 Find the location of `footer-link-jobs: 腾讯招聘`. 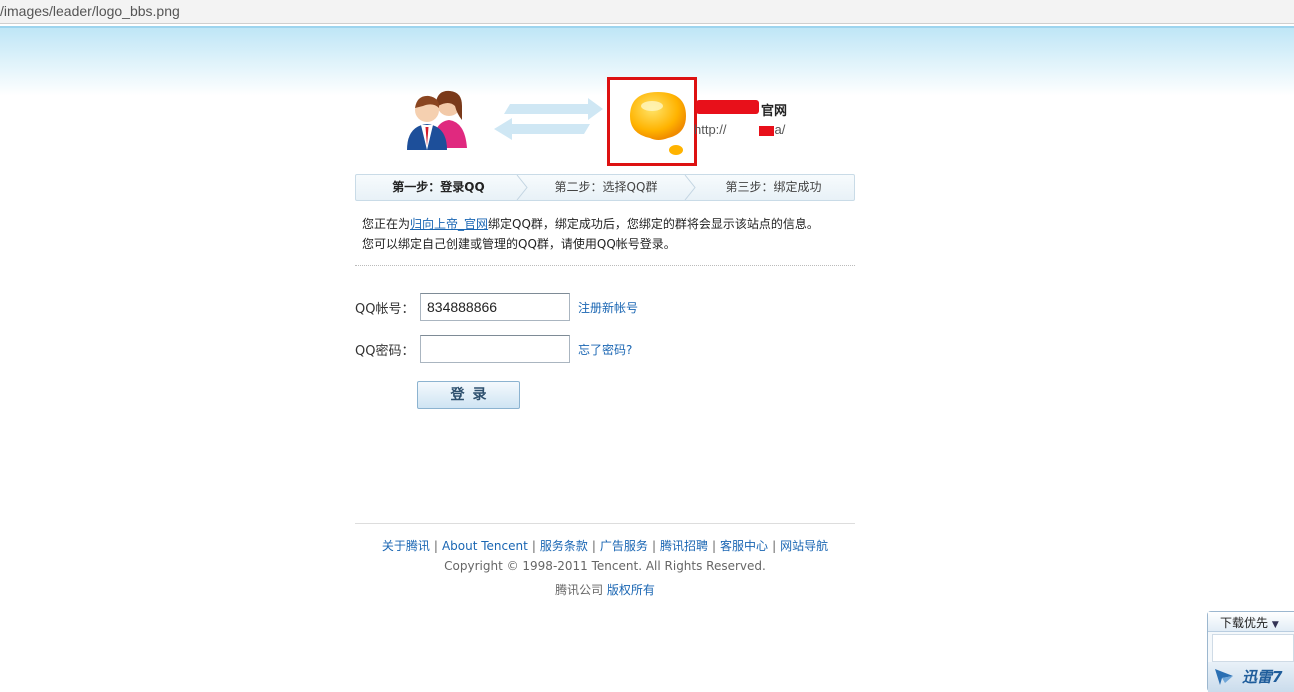

footer-link-jobs: 腾讯招聘 is located at coordinates (684, 546).